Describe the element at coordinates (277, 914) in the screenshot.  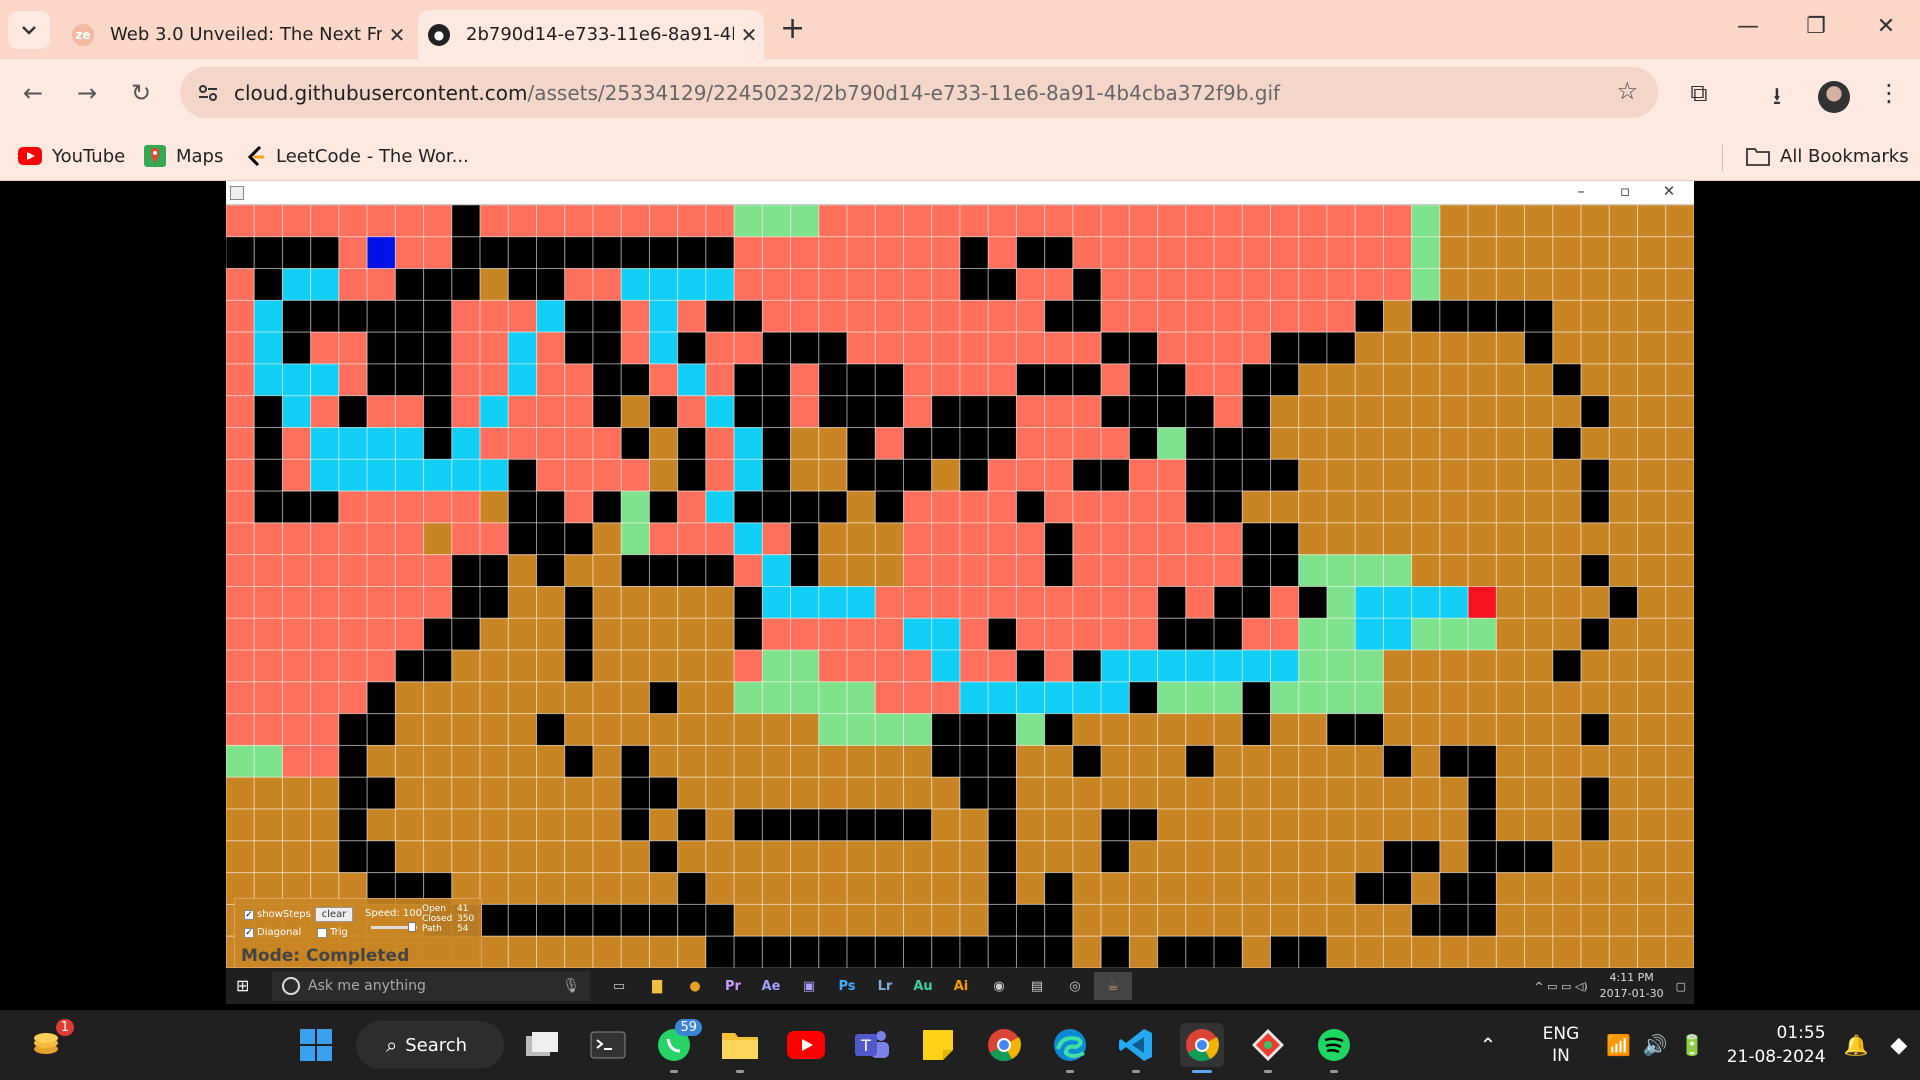
I see `show-steps-checkbox: ✓ showSteps` at that location.